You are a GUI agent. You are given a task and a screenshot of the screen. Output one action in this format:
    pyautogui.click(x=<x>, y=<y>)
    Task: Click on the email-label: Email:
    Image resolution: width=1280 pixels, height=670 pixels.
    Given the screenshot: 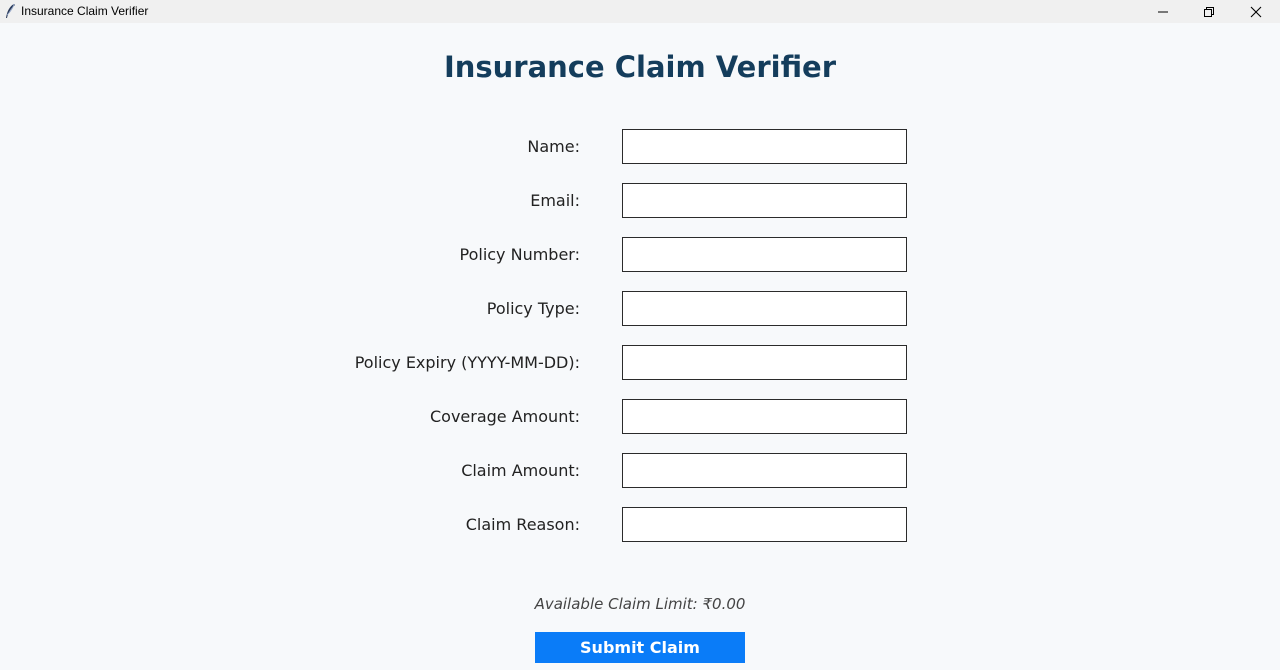 What is the action you would take?
    pyautogui.click(x=555, y=200)
    